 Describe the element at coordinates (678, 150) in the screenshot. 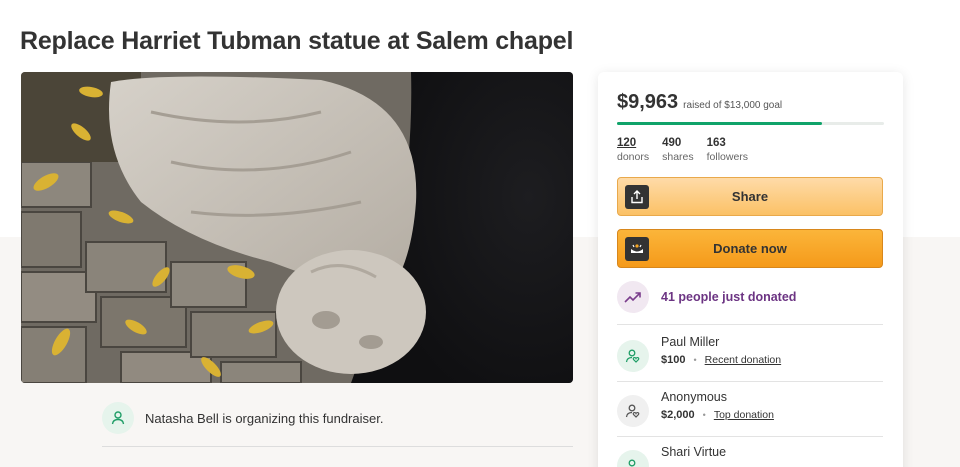

I see `stat-shares: 490 shares` at that location.